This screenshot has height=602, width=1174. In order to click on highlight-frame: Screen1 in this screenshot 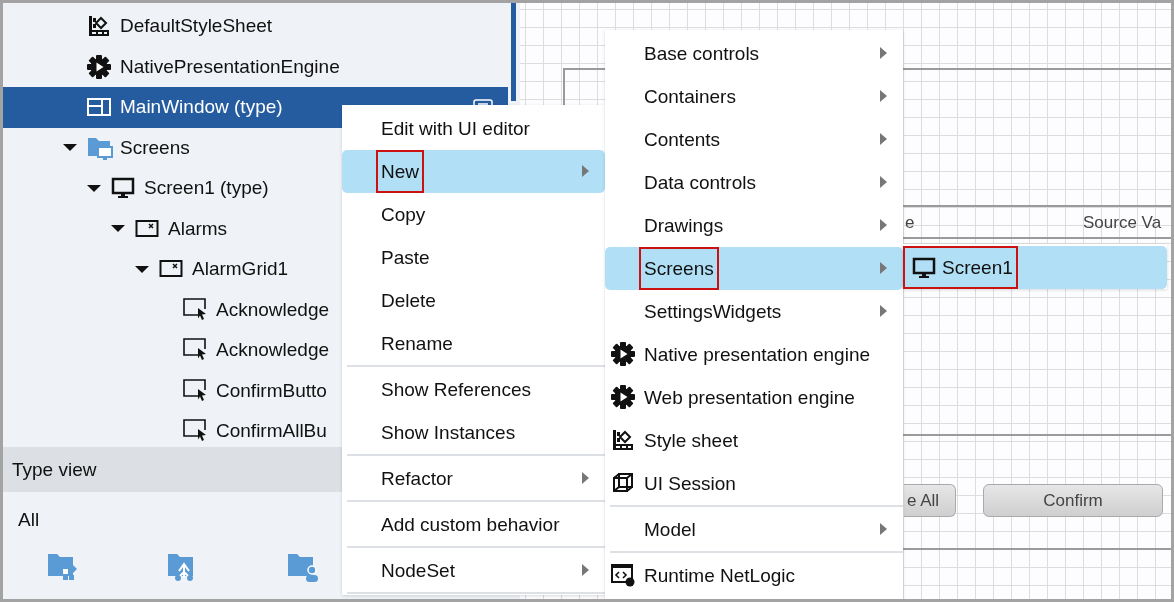, I will do `click(960, 267)`.